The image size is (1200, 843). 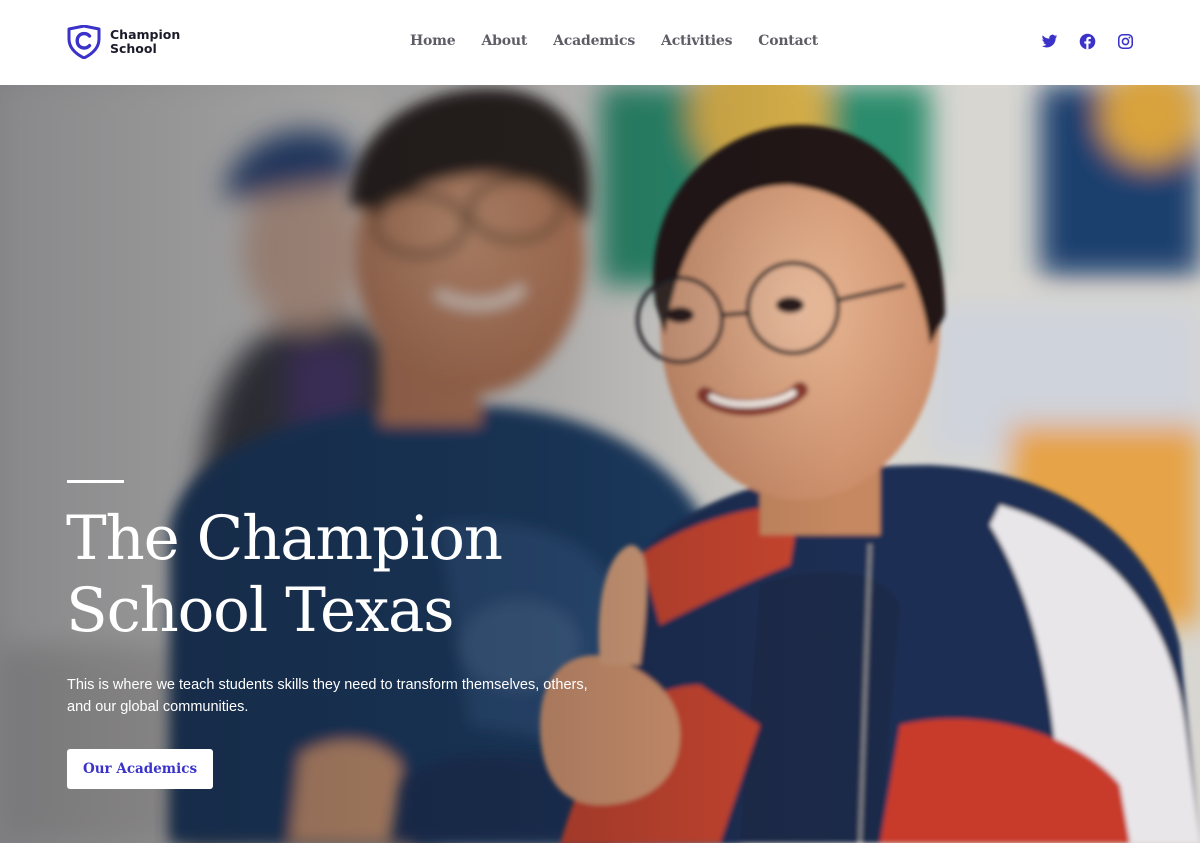 What do you see at coordinates (145, 34) in the screenshot?
I see `brand-name-line1: Champion` at bounding box center [145, 34].